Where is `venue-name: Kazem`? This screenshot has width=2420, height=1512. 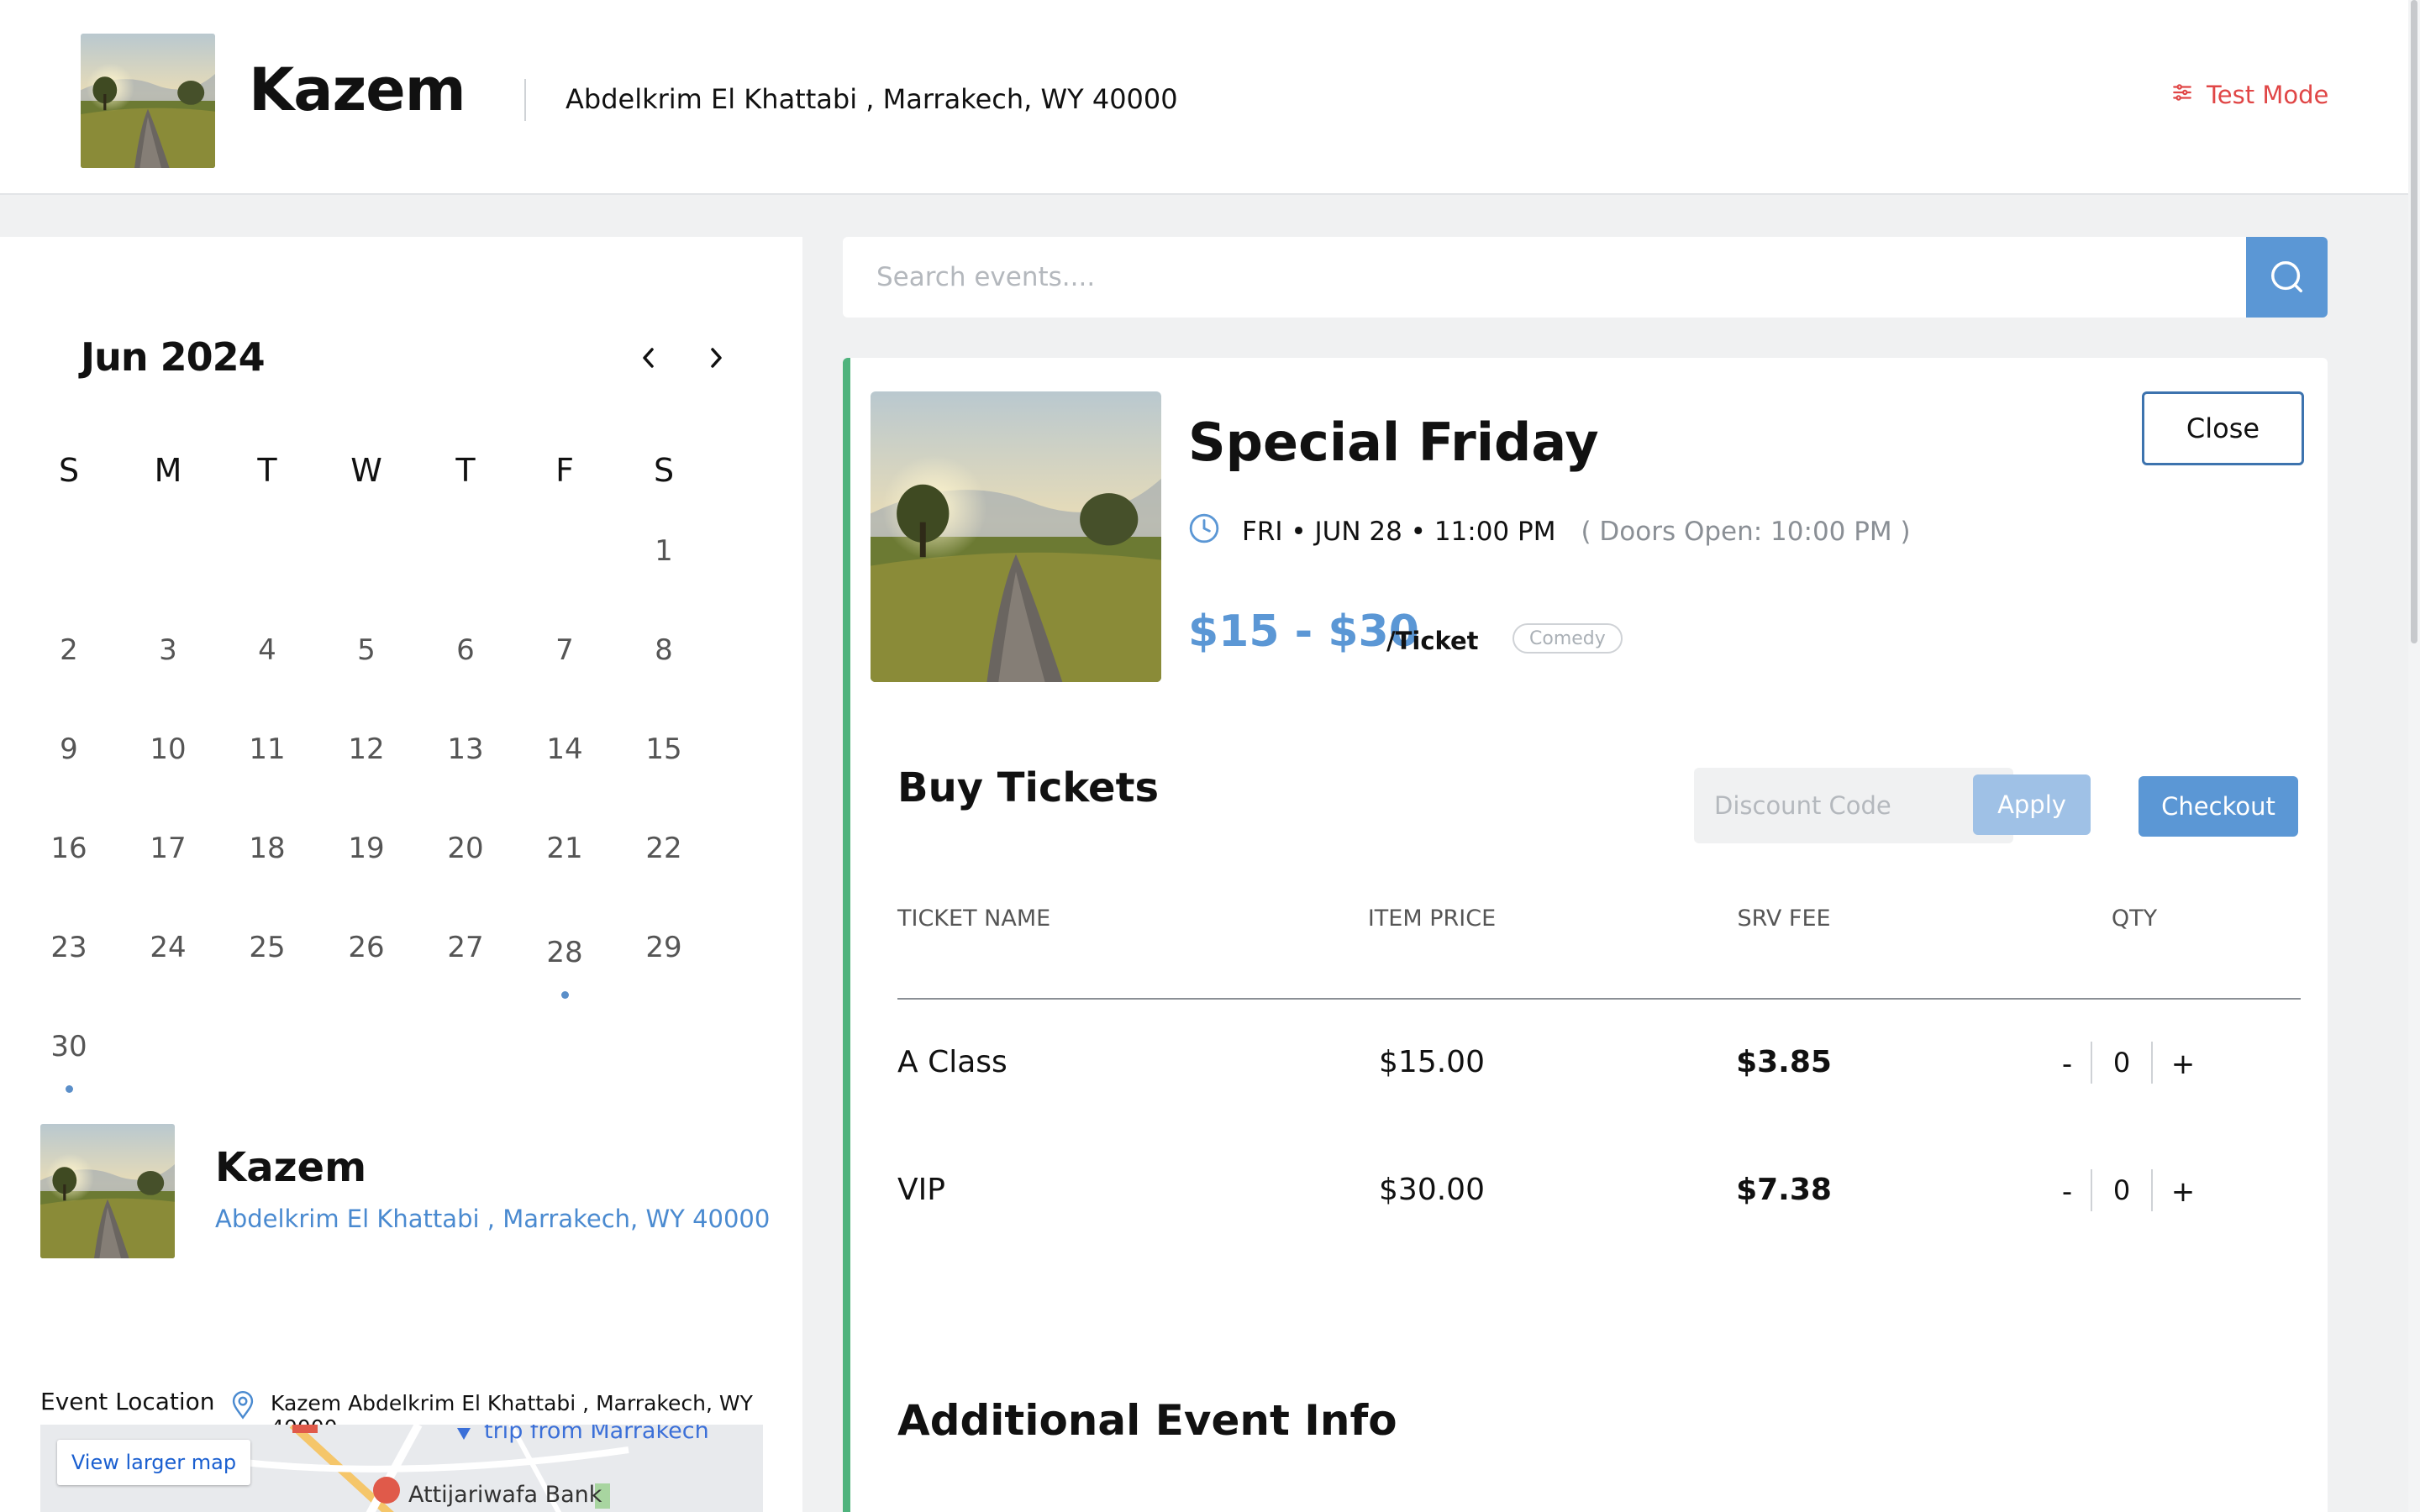 venue-name: Kazem is located at coordinates (357, 89).